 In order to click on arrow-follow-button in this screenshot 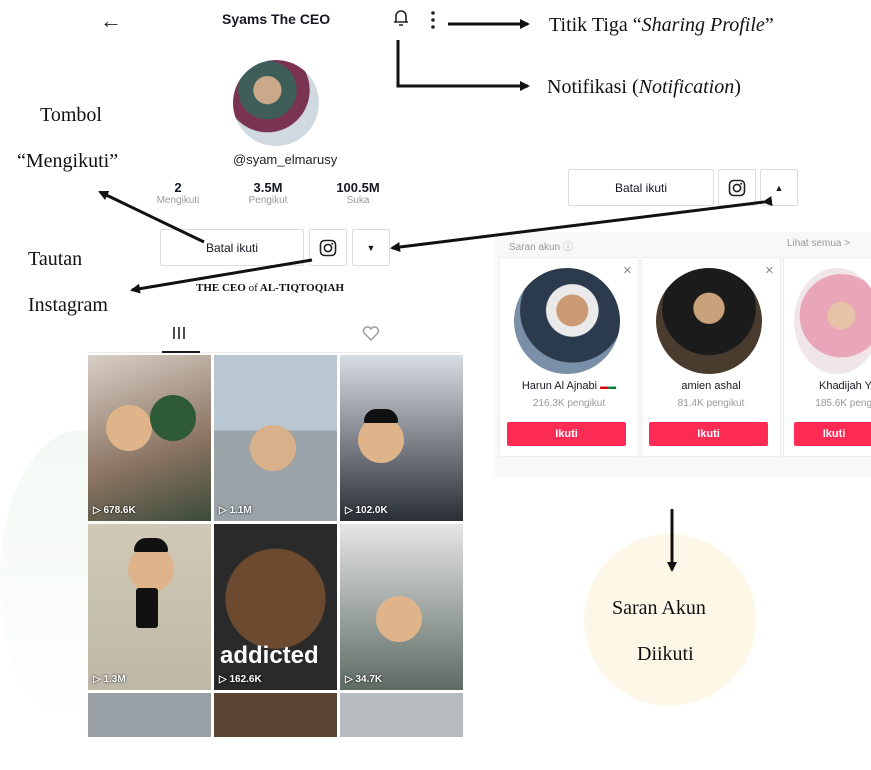, I will do `click(151, 217)`.